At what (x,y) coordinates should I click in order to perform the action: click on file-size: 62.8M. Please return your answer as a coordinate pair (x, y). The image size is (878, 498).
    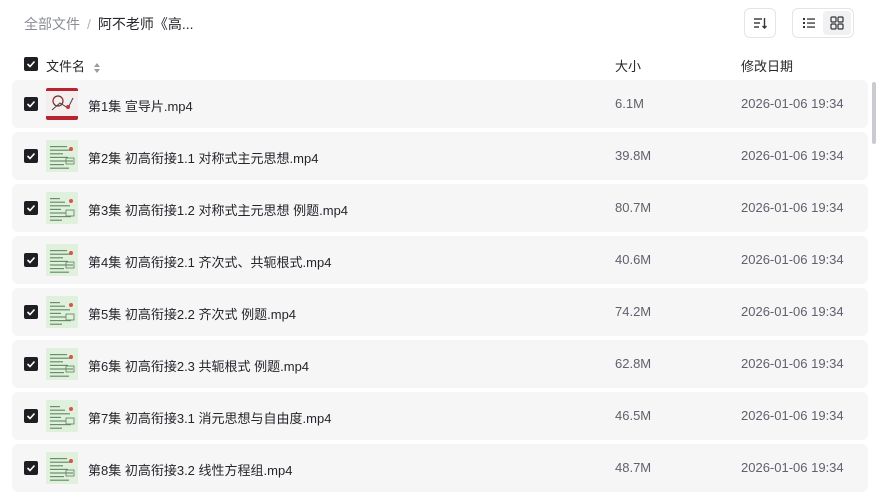
    Looking at the image, I should click on (633, 363).